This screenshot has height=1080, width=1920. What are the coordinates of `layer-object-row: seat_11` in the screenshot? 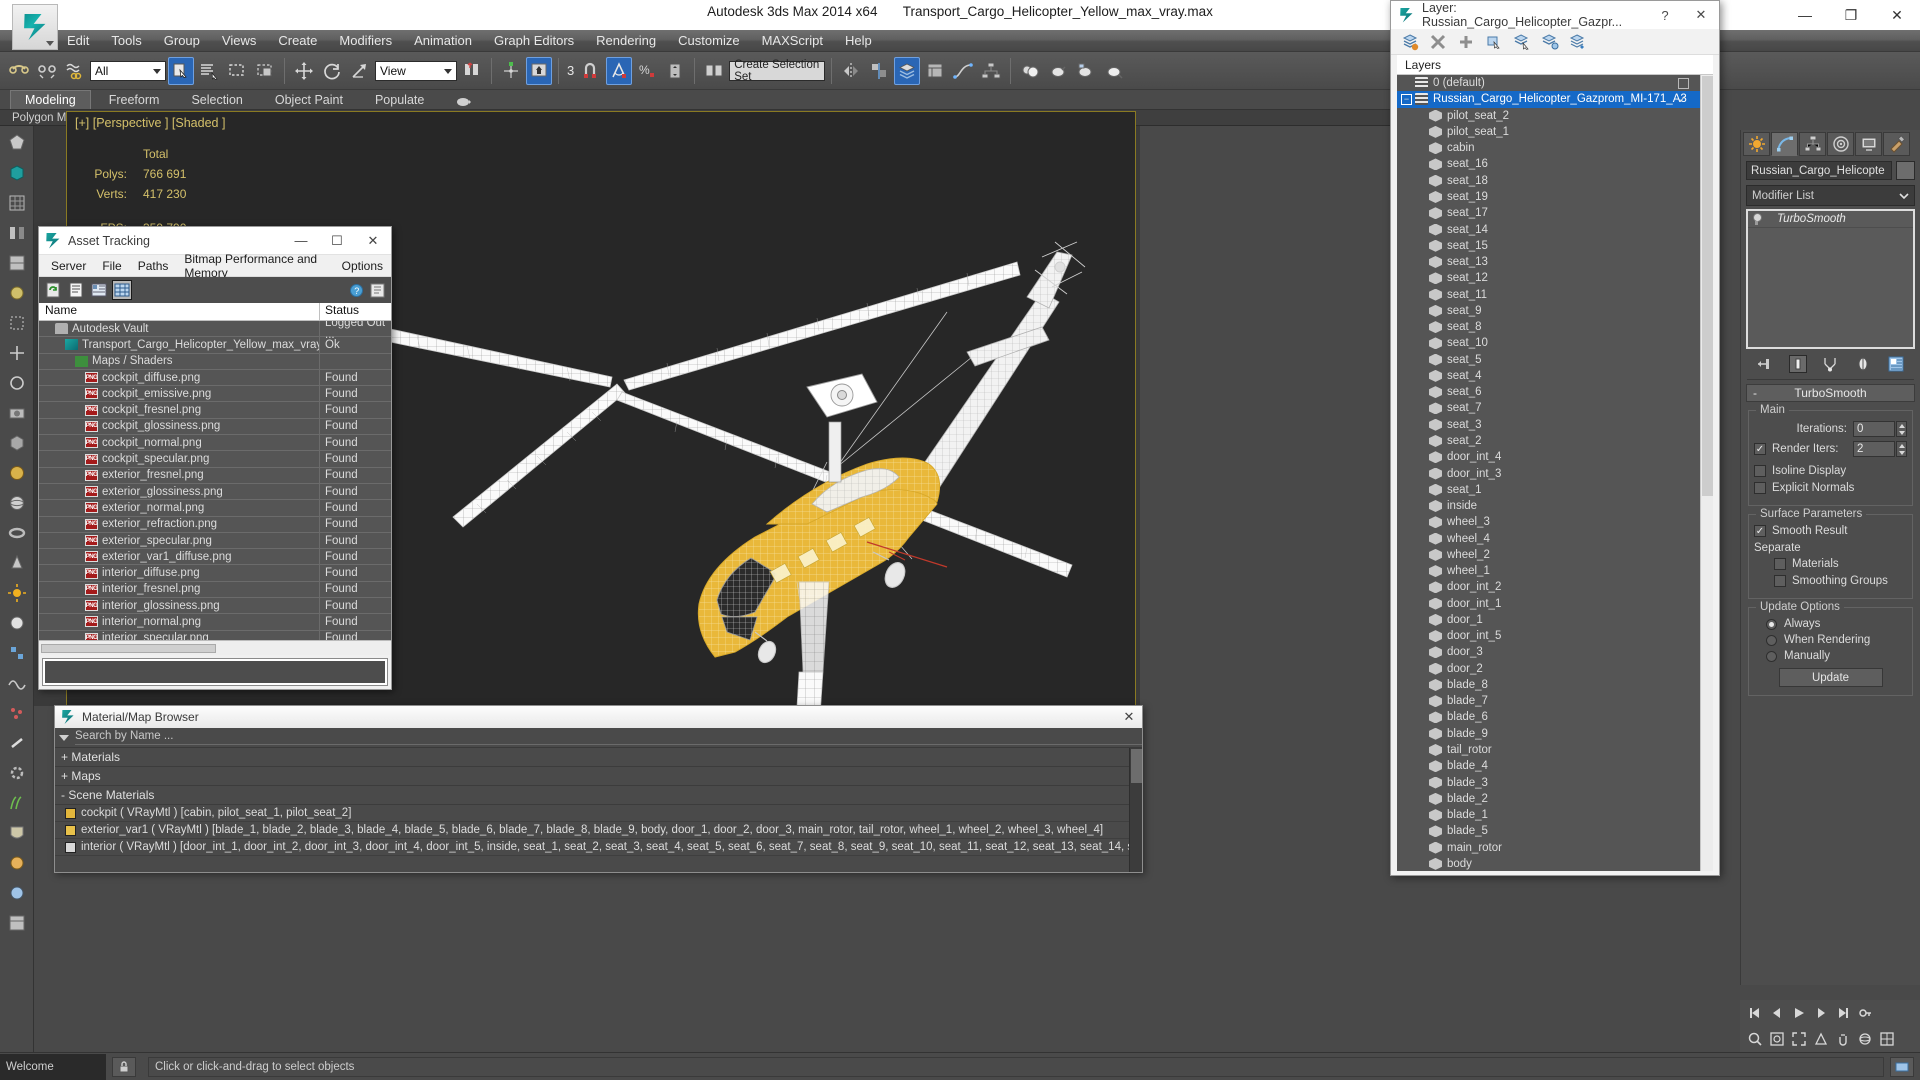 It's located at (1555, 294).